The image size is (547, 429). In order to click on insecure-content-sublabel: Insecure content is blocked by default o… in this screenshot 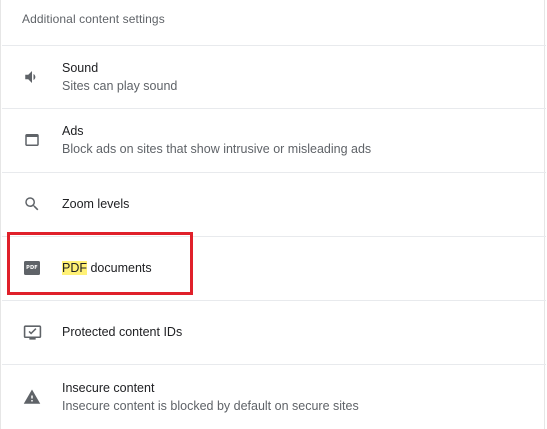, I will do `click(210, 406)`.